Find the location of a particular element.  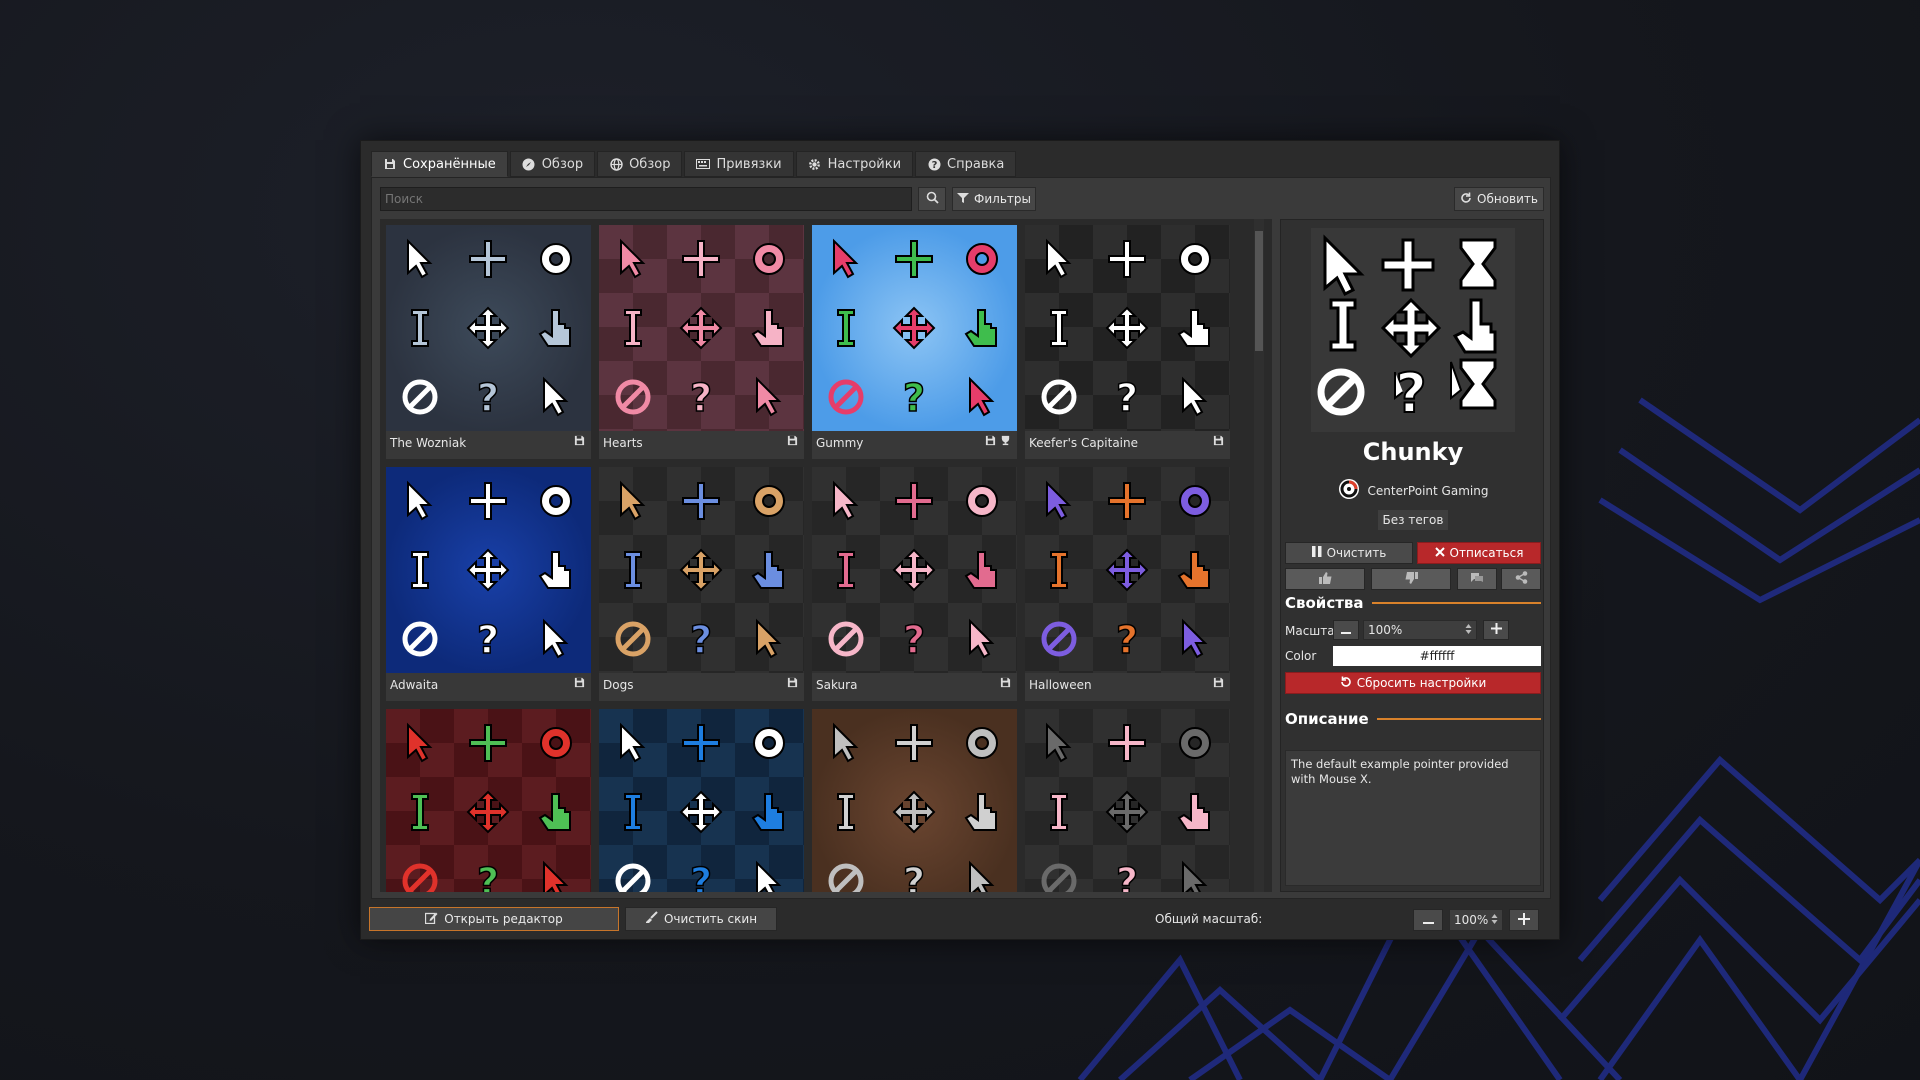

filters-button: Фильтры is located at coordinates (994, 199).